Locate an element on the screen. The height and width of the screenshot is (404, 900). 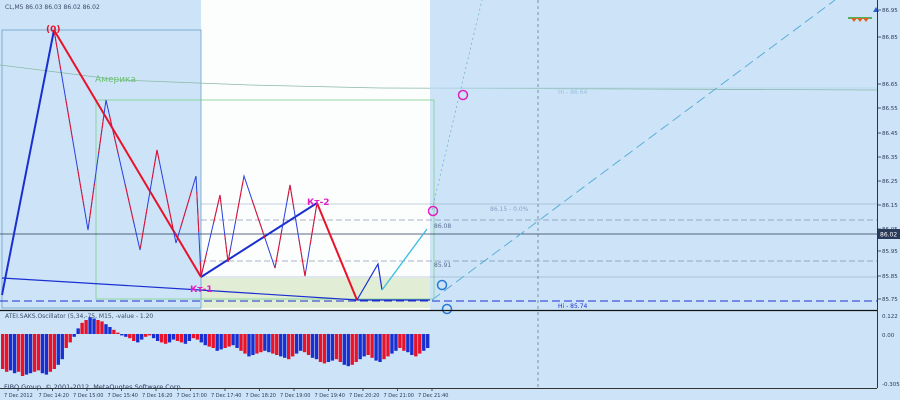
time-tick-label: 7 Dec 2012 is located at coordinates (18, 396).